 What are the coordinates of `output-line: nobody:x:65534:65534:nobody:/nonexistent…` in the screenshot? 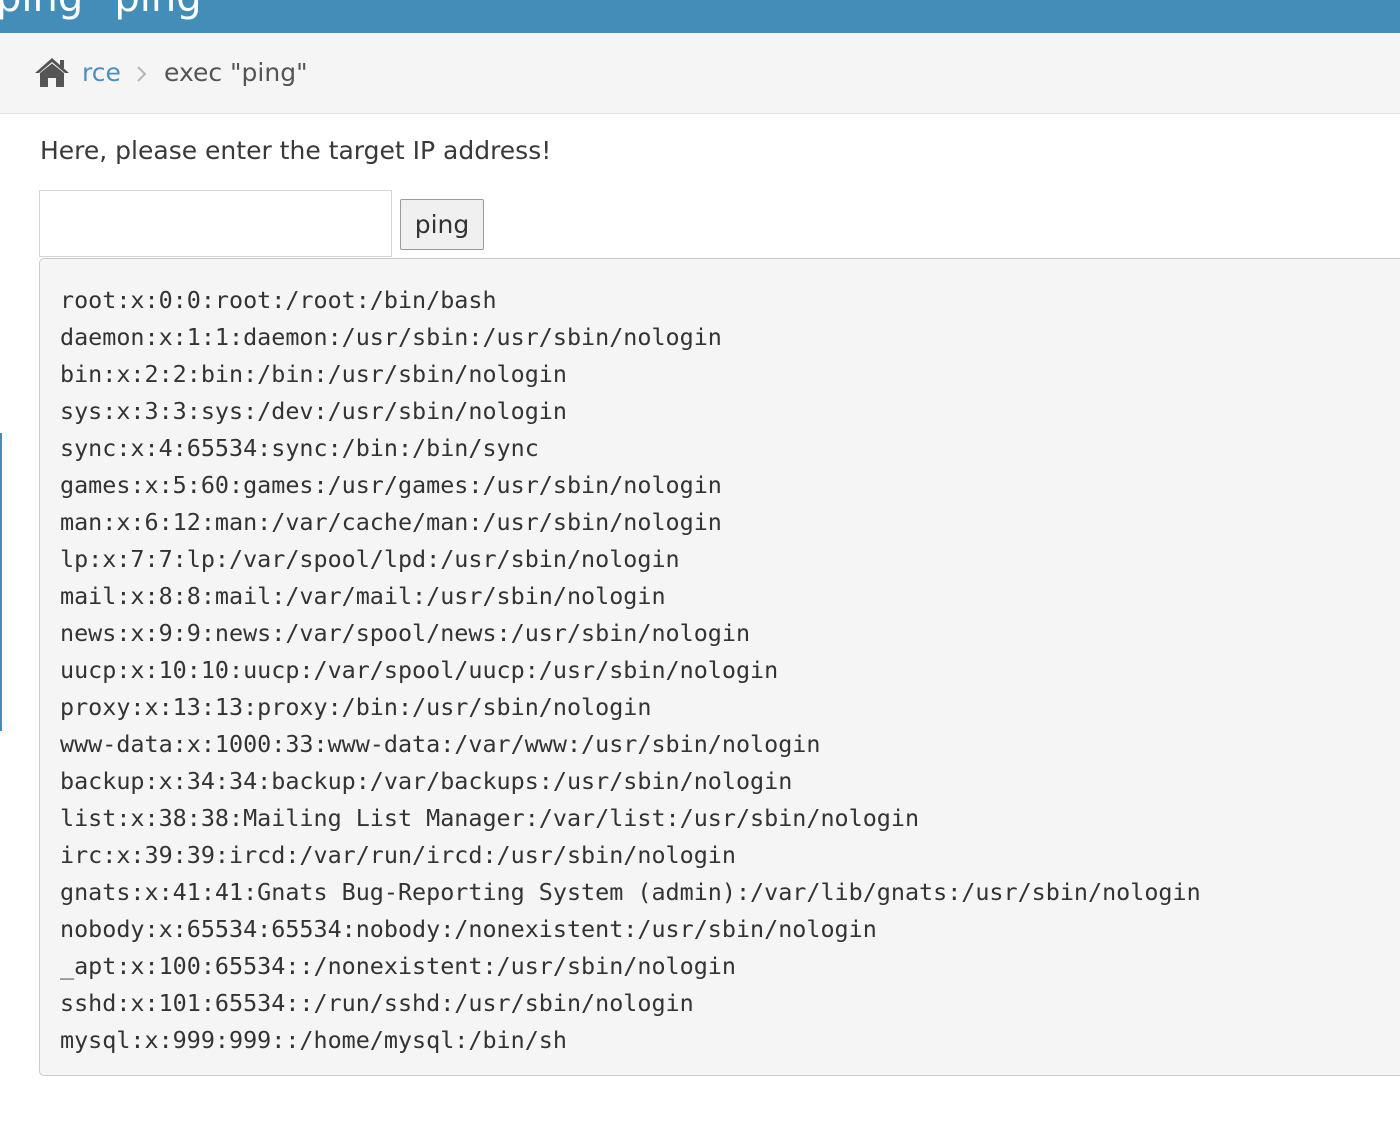 It's located at (468, 929).